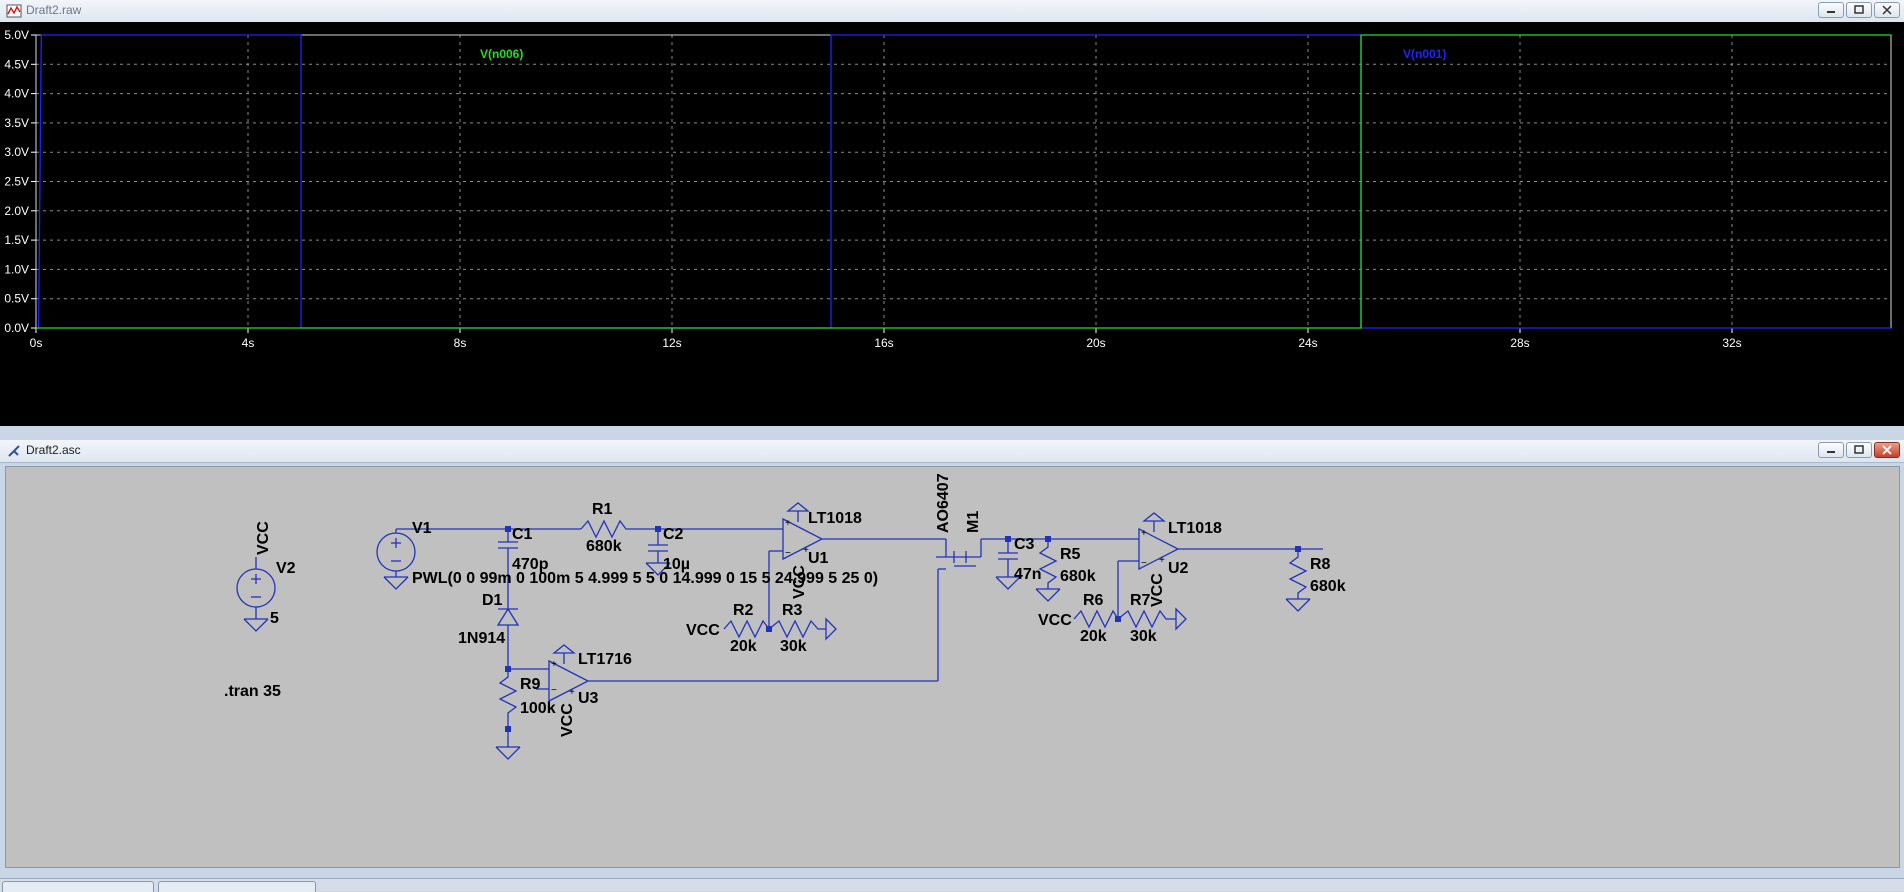  What do you see at coordinates (1307, 343) in the screenshot?
I see `x-tick-label: 24s` at bounding box center [1307, 343].